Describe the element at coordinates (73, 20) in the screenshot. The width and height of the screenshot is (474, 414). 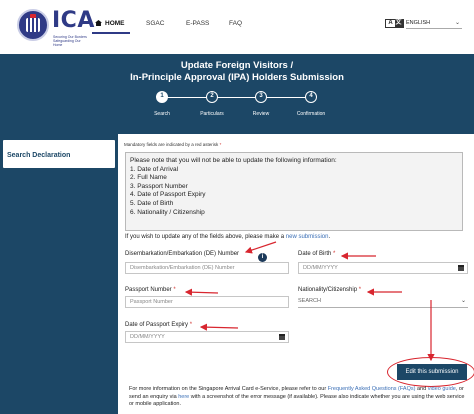
I see `ica-logo-text: ICA` at that location.